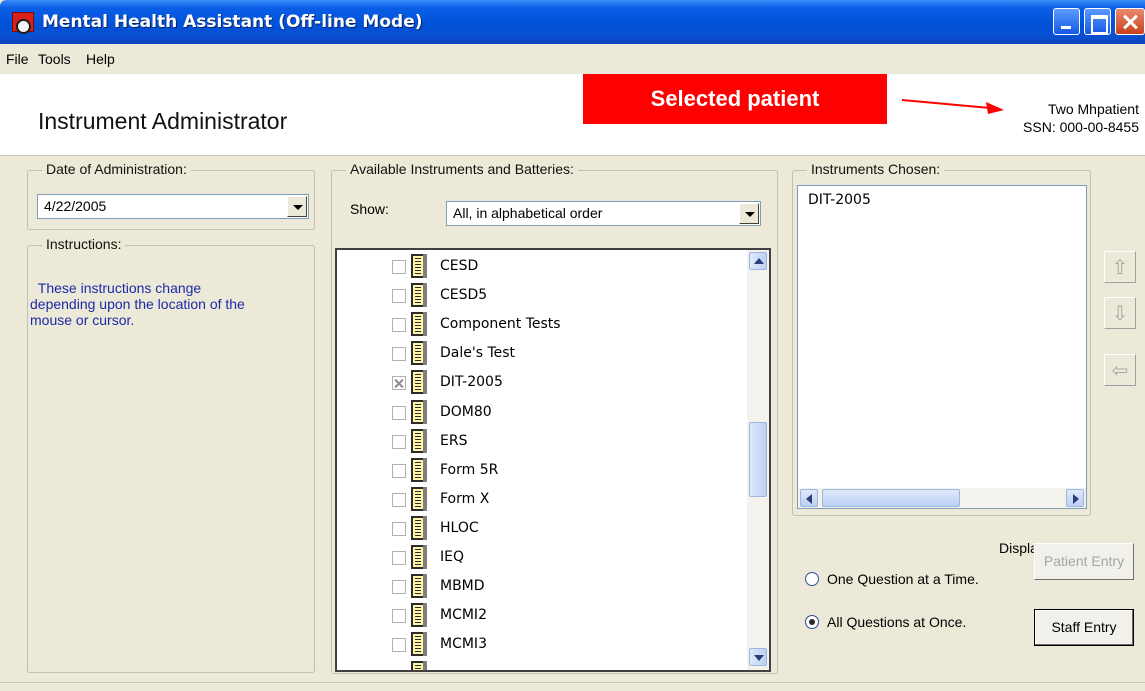 This screenshot has height=691, width=1145. I want to click on scroll-right-icon, so click(1075, 498).